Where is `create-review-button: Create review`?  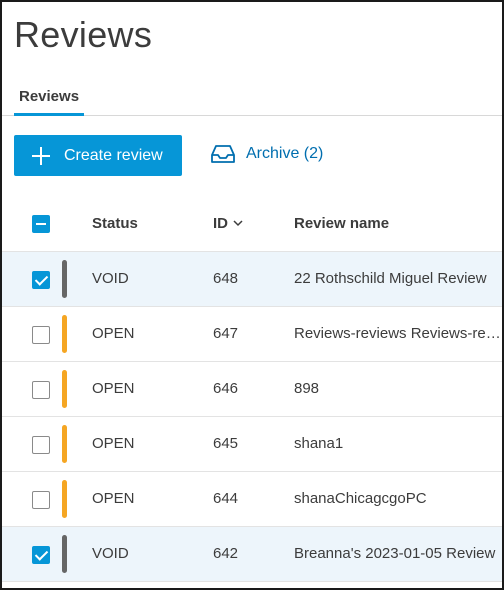 create-review-button: Create review is located at coordinates (98, 155).